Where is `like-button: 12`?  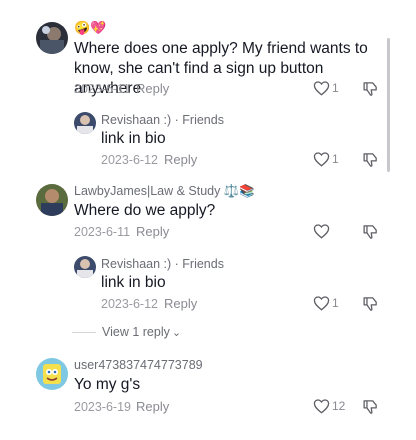
like-button: 12 is located at coordinates (329, 406).